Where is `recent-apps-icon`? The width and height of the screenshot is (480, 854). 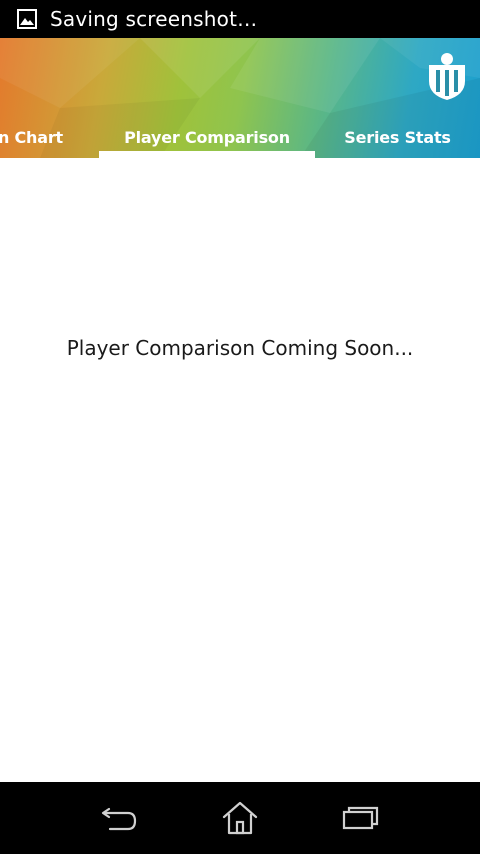 recent-apps-icon is located at coordinates (360, 818).